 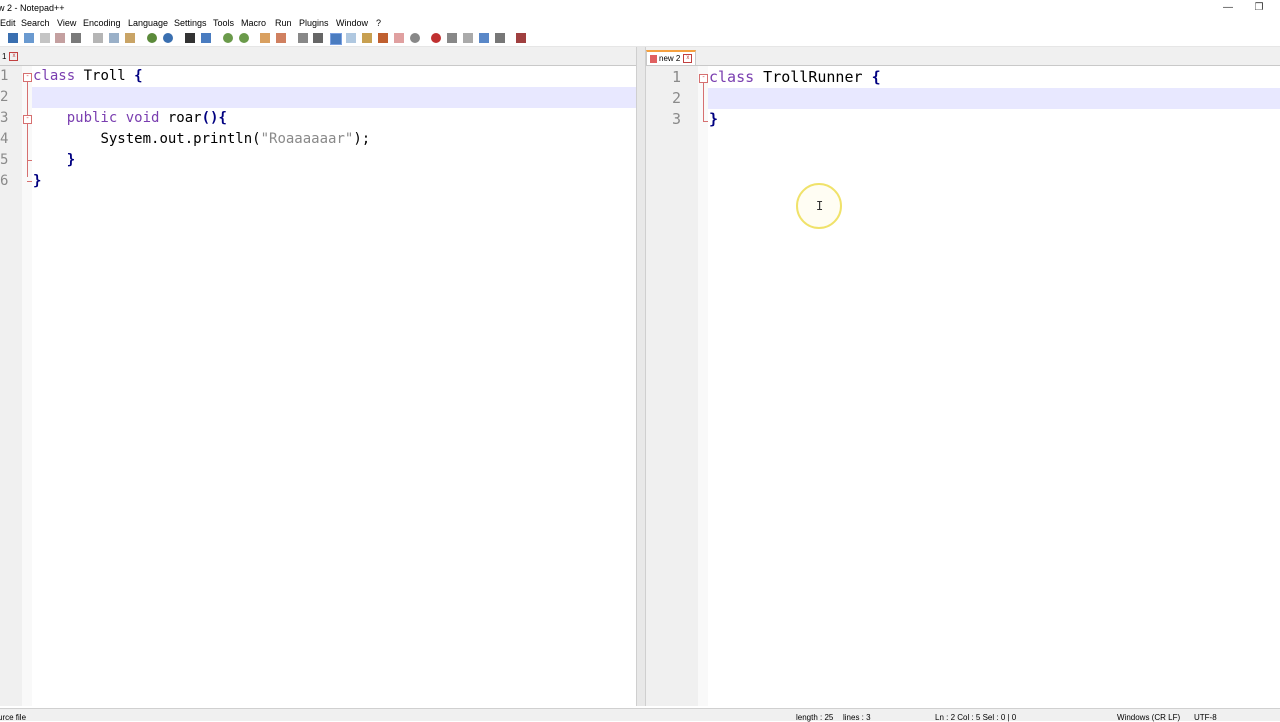 I want to click on tab-label: 1, so click(x=4, y=56).